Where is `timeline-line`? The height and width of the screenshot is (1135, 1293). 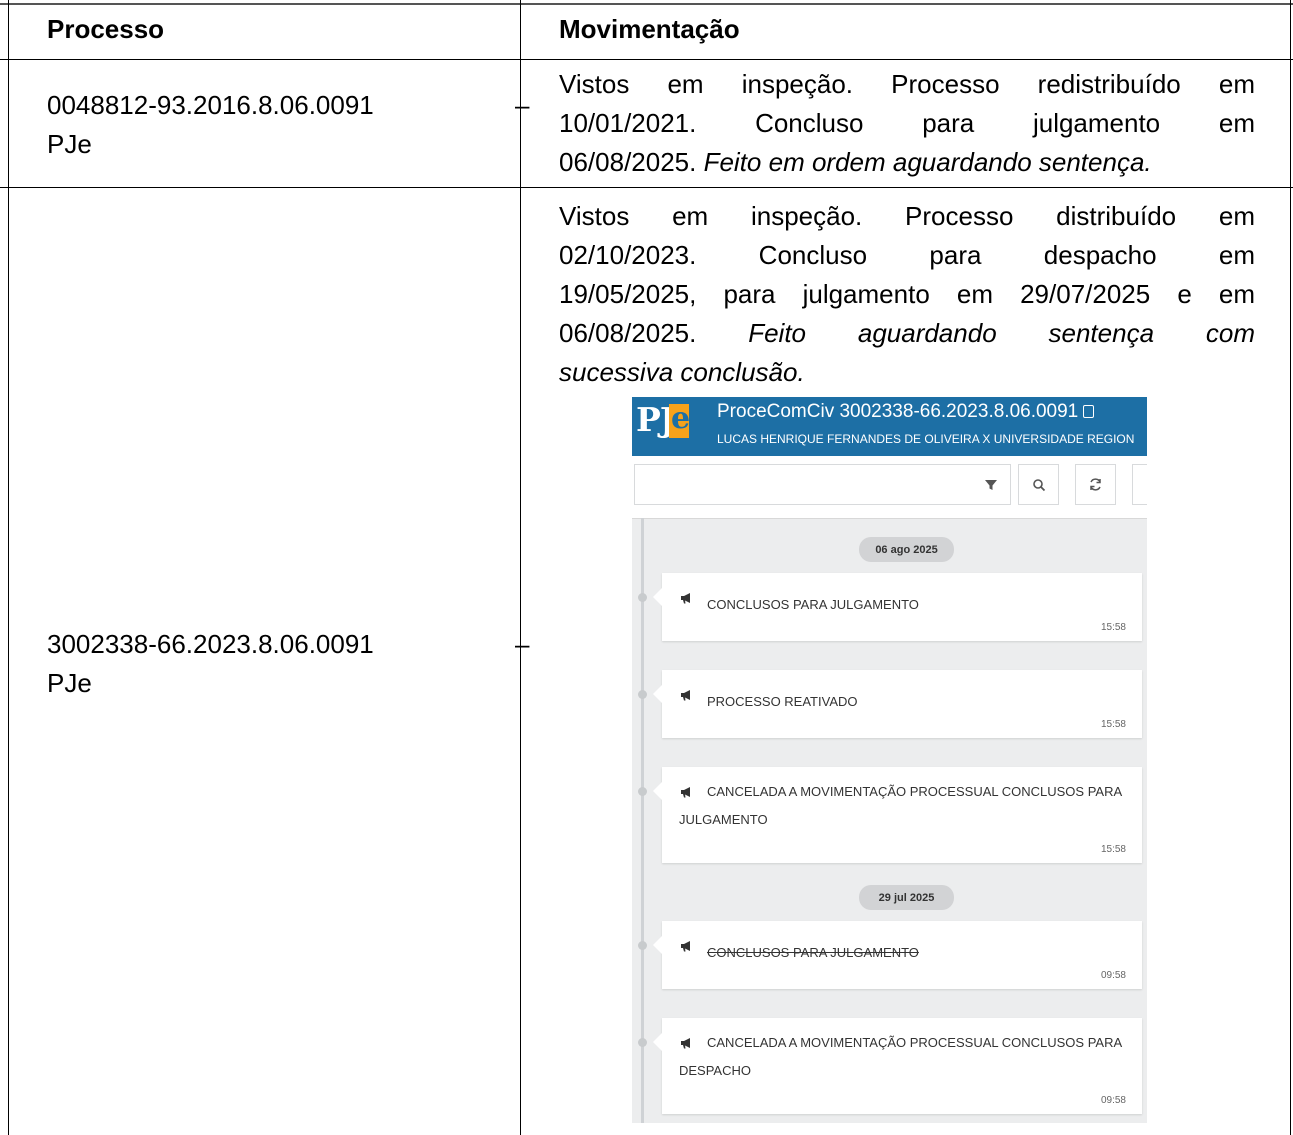
timeline-line is located at coordinates (642, 820).